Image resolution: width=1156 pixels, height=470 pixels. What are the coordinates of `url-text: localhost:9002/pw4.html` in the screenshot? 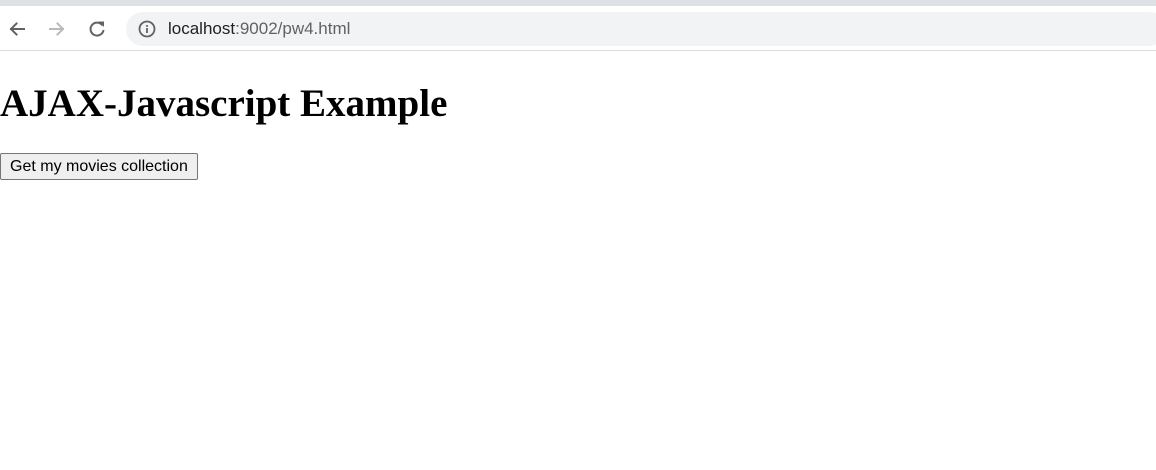 It's located at (259, 29).